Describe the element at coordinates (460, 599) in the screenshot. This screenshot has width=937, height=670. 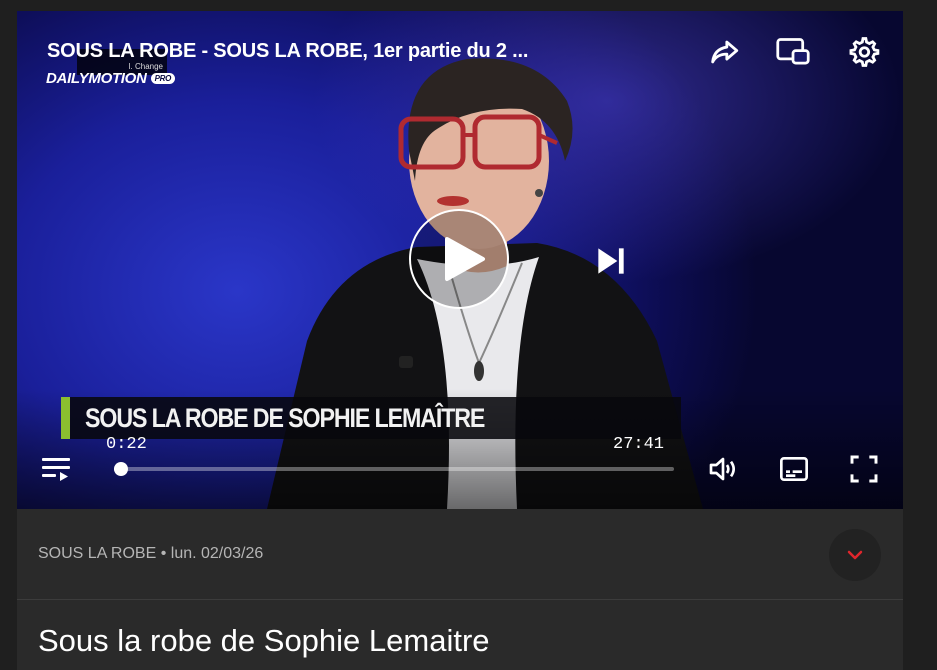
I see `divider` at that location.